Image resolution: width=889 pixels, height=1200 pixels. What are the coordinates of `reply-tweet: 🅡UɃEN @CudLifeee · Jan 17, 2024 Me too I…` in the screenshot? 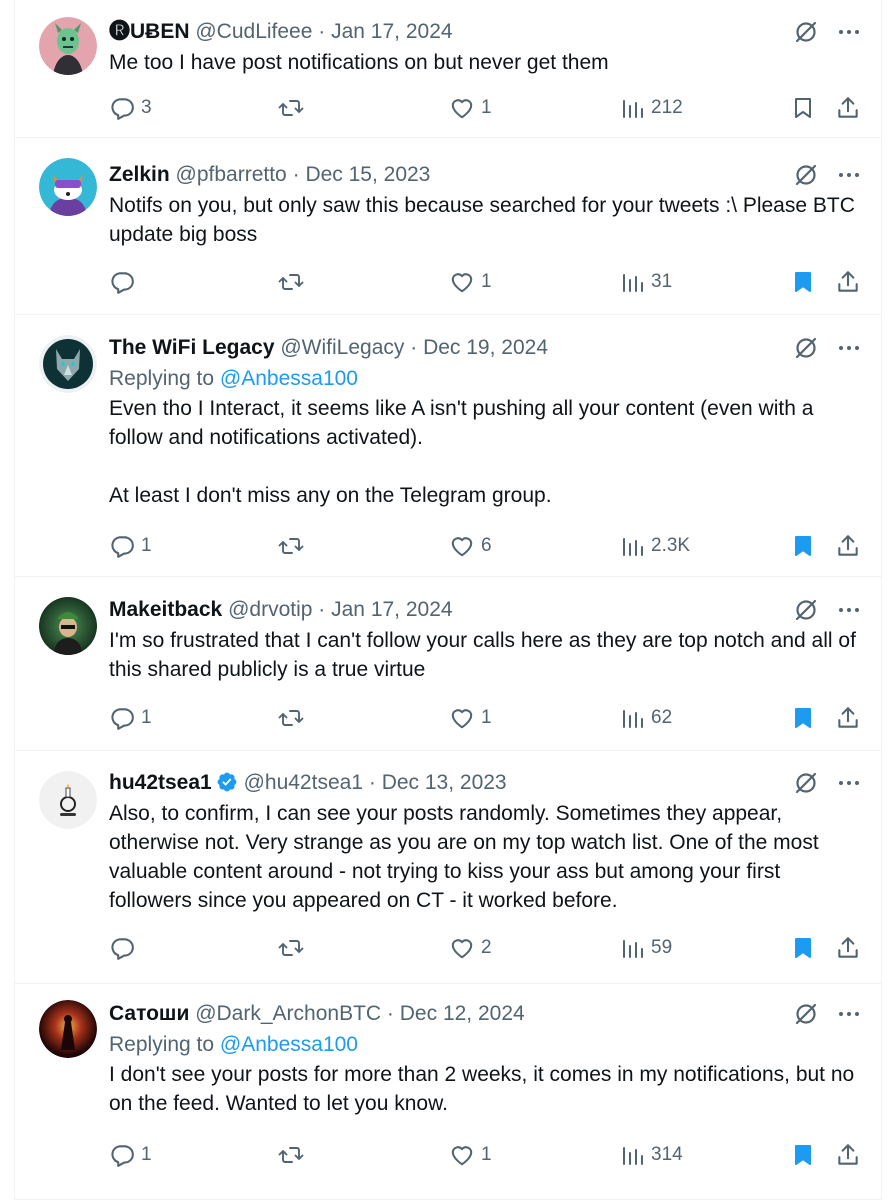 It's located at (448, 69).